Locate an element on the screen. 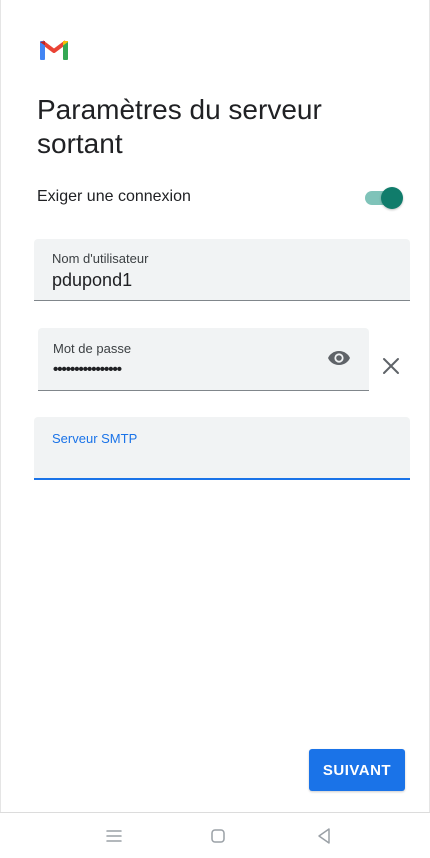 Image resolution: width=430 pixels, height=858 pixels. smtp-server-label: Serveur SMTP is located at coordinates (95, 438).